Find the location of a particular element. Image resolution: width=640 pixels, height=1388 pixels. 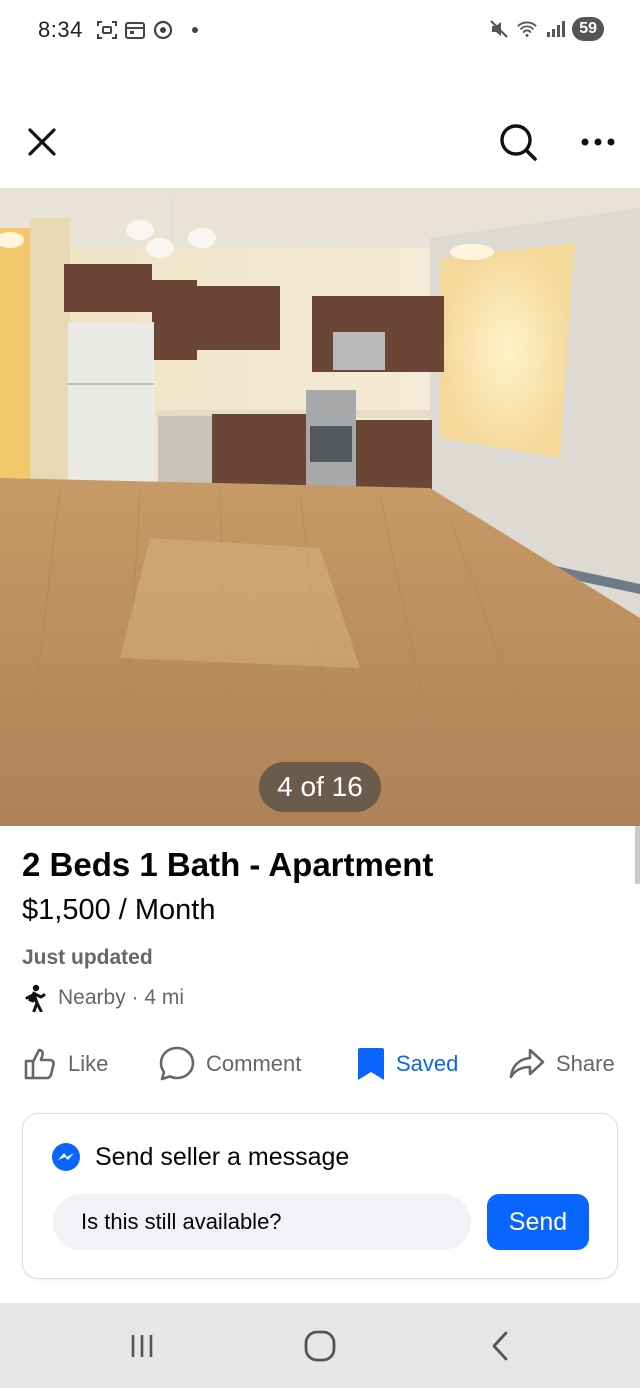

home-button is located at coordinates (320, 1346).